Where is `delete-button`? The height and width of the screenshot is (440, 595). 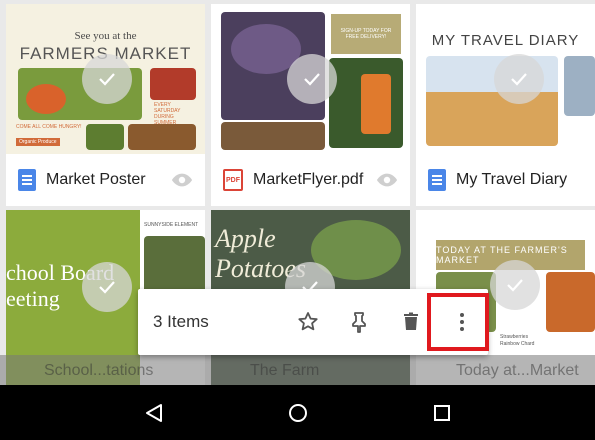 delete-button is located at coordinates (411, 322).